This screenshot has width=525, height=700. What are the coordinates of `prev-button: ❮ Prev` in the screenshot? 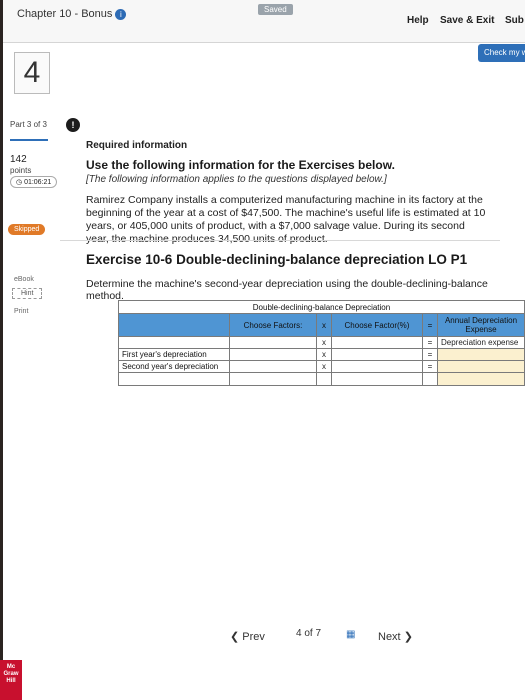 It's located at (247, 636).